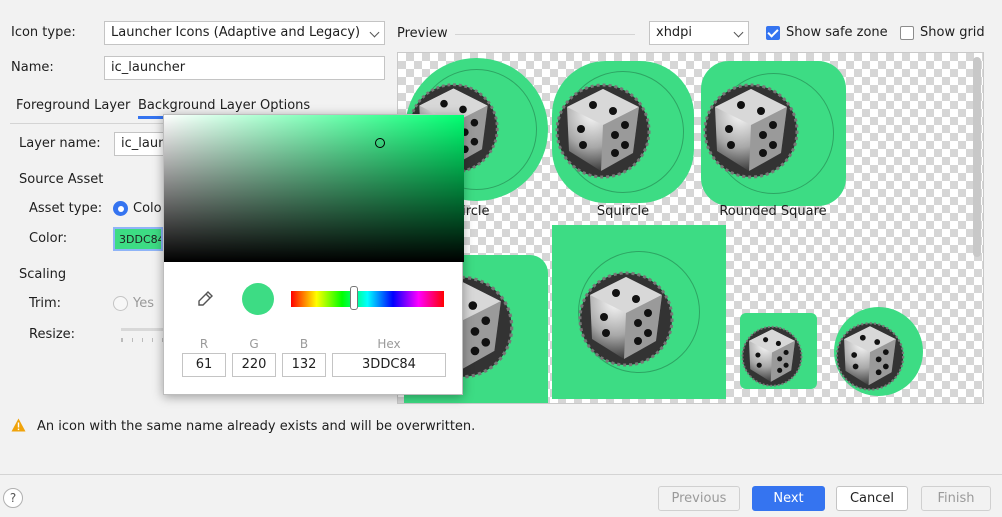  What do you see at coordinates (13, 498) in the screenshot?
I see `help-button: ?` at bounding box center [13, 498].